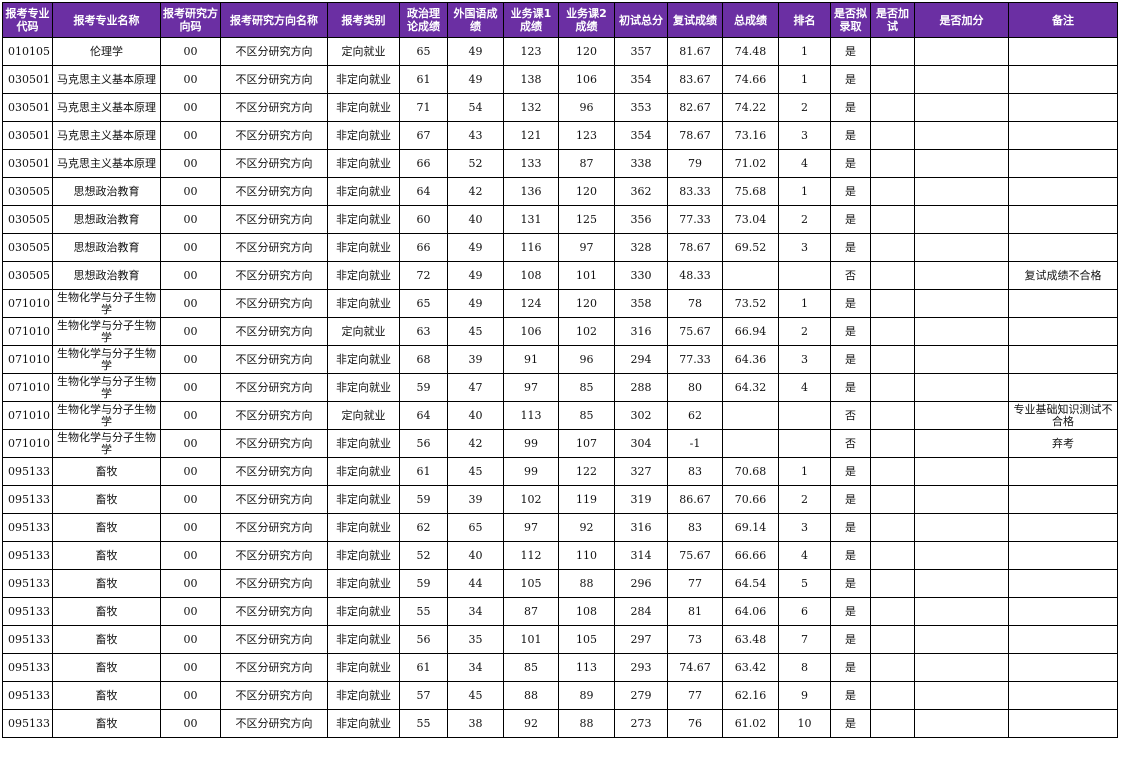 This screenshot has width=1125, height=757. What do you see at coordinates (750, 191) in the screenshot?
I see `cell-total-score: 75.68` at bounding box center [750, 191].